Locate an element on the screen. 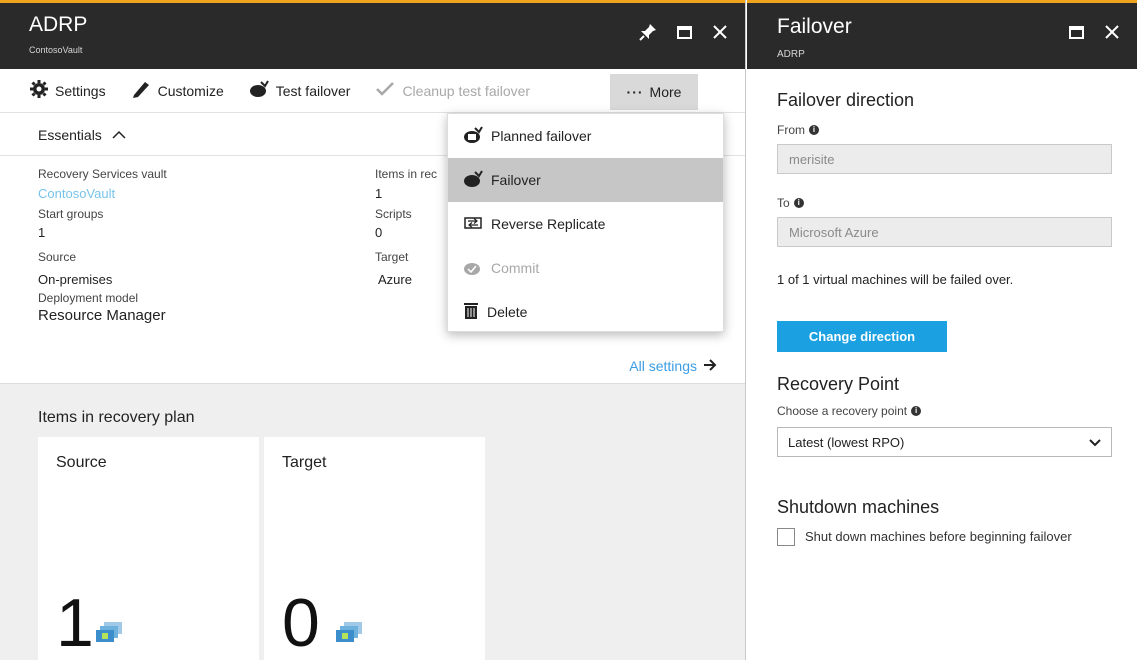  scripts-label: Scripts is located at coordinates (393, 214).